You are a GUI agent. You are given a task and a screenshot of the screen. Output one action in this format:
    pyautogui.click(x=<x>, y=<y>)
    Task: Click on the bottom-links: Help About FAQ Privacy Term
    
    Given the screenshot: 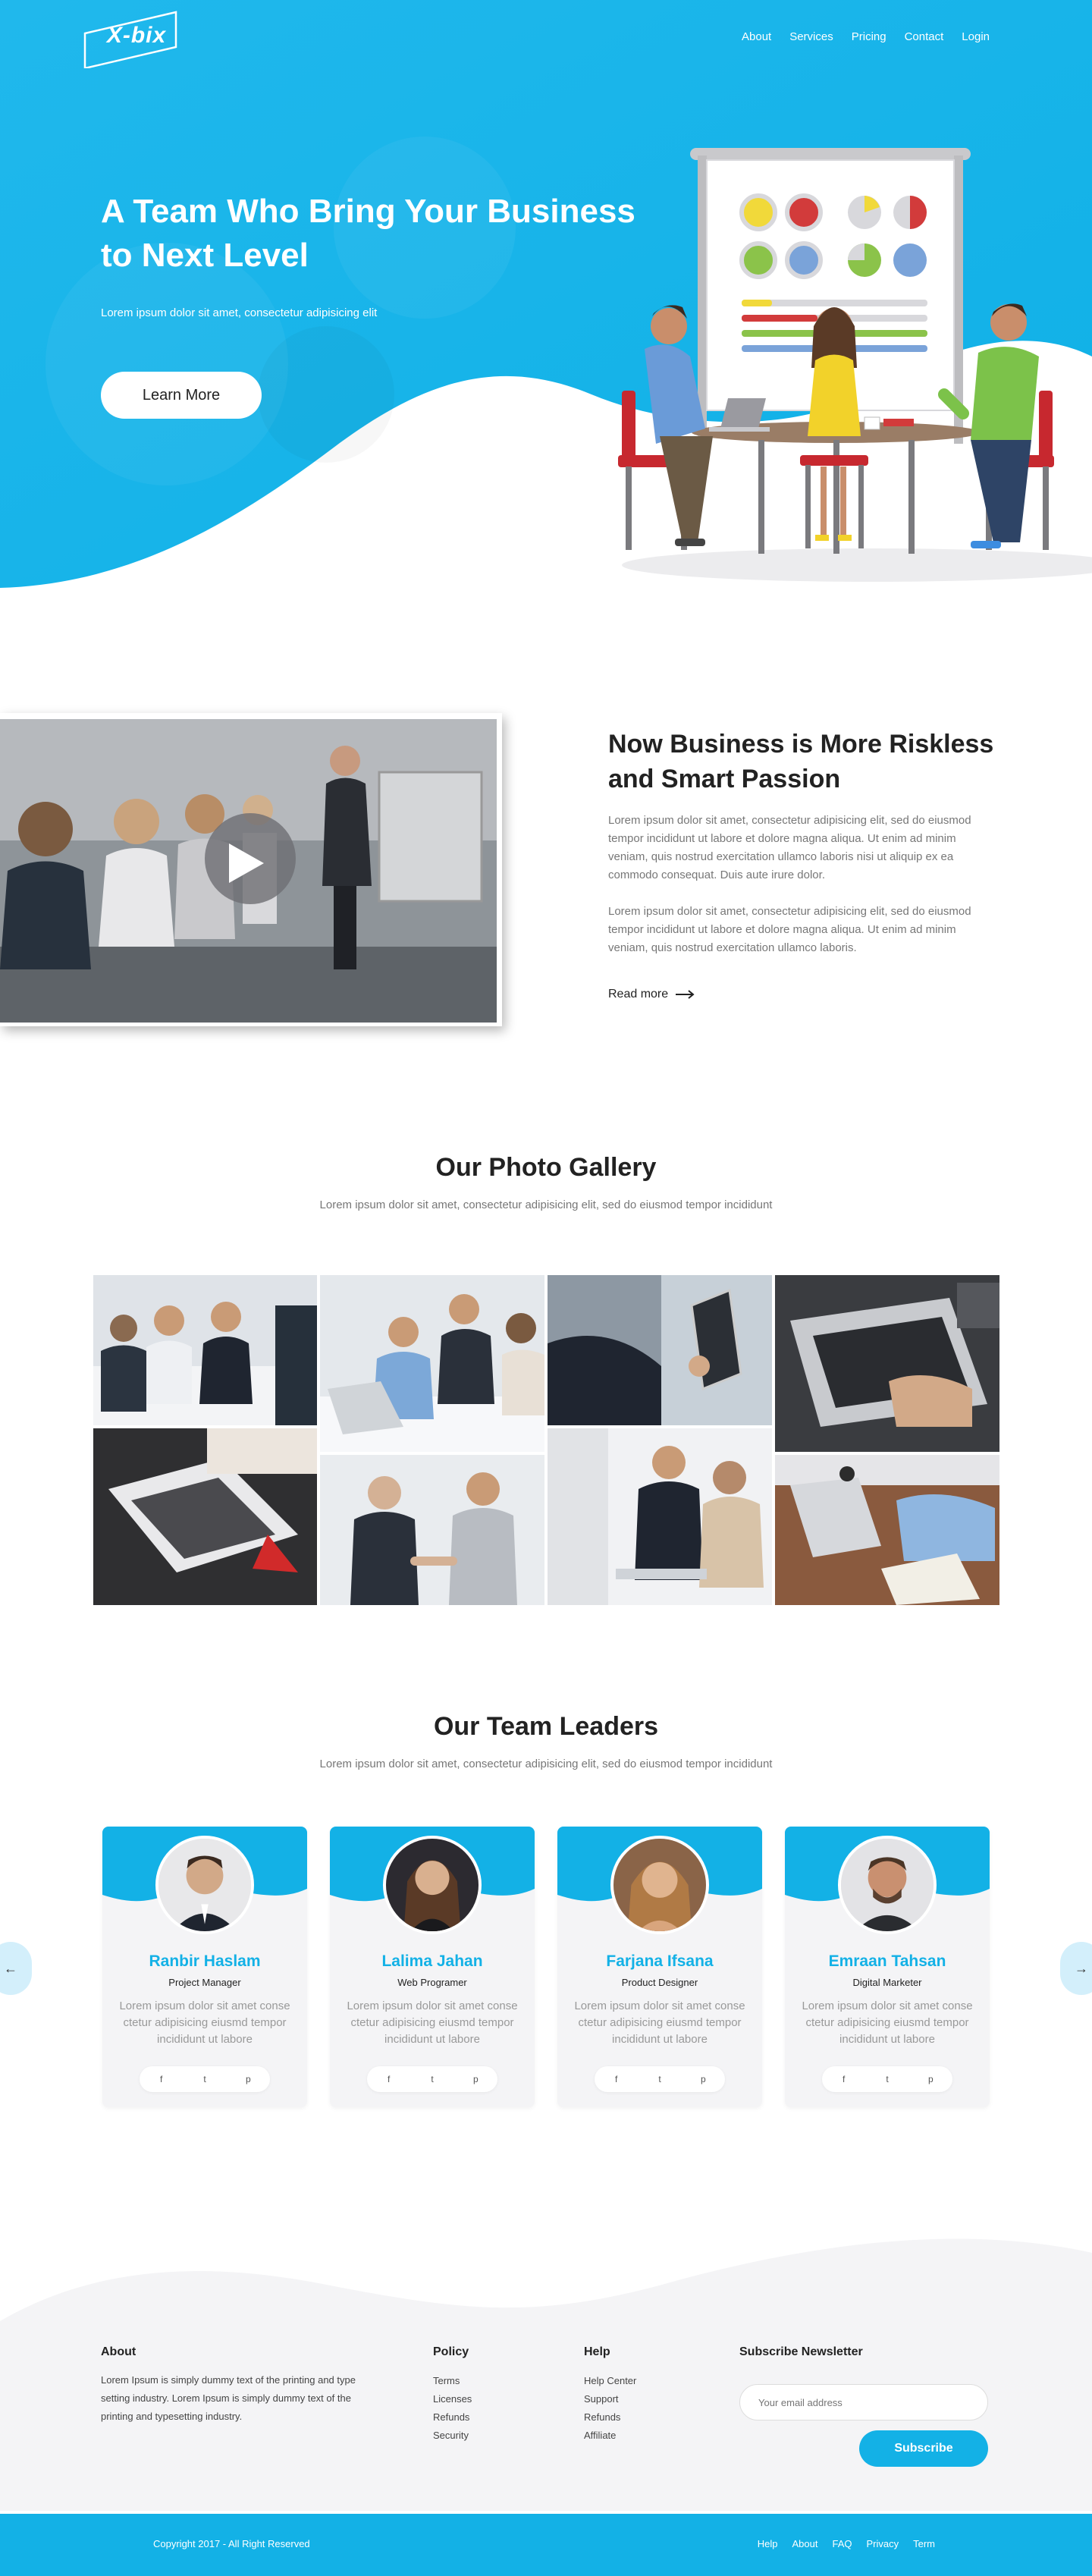 What is the action you would take?
    pyautogui.click(x=846, y=2543)
    